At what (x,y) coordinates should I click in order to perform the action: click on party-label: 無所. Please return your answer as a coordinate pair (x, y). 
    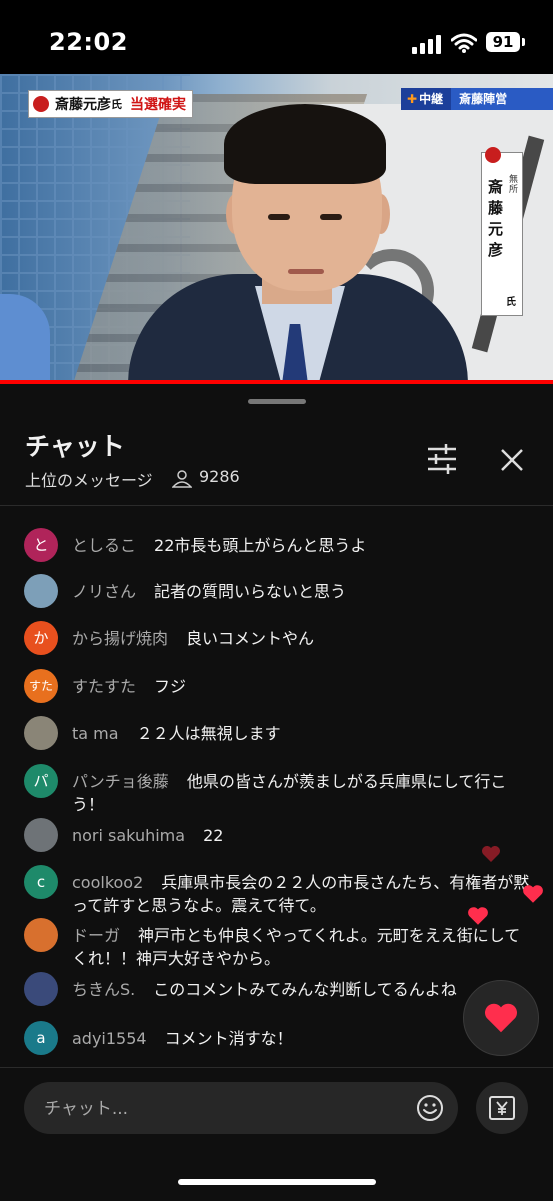
    Looking at the image, I should click on (514, 185).